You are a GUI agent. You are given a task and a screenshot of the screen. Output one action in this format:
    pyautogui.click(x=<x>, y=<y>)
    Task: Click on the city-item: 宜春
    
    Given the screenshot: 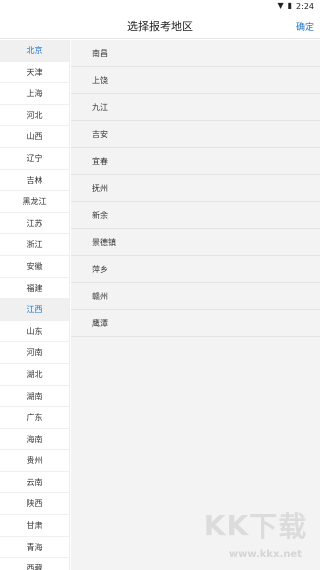 What is the action you would take?
    pyautogui.click(x=195, y=161)
    